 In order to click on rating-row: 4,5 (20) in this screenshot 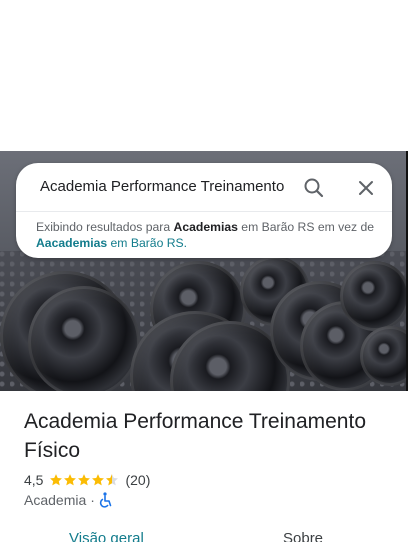, I will do `click(87, 480)`.